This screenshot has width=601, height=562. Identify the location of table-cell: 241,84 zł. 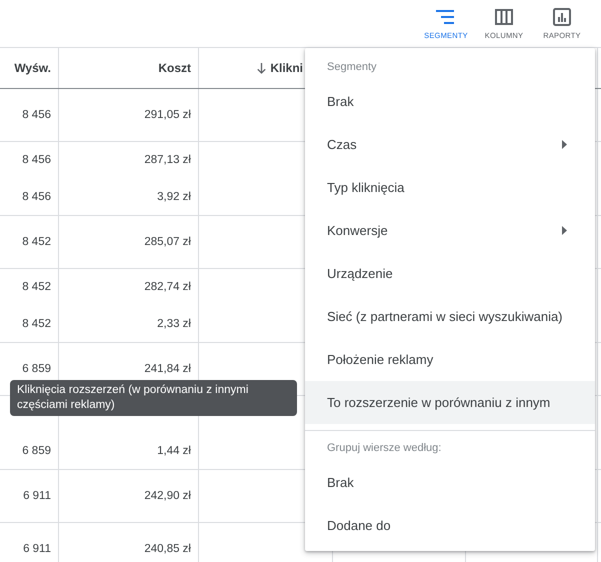
(167, 369).